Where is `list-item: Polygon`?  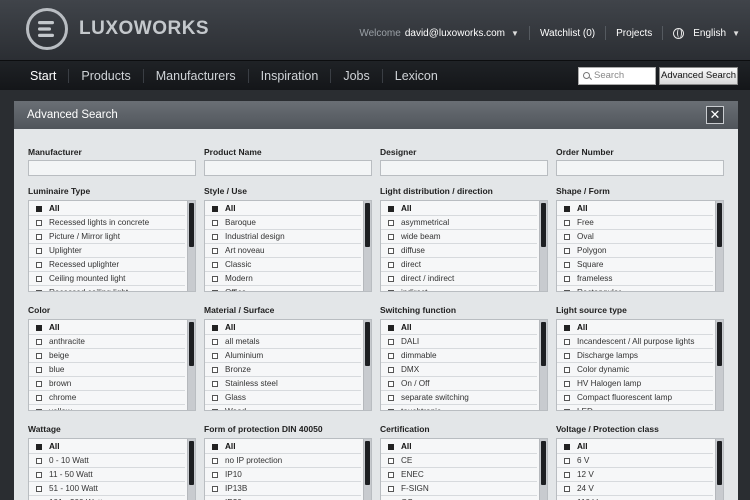
list-item: Polygon is located at coordinates (635, 251).